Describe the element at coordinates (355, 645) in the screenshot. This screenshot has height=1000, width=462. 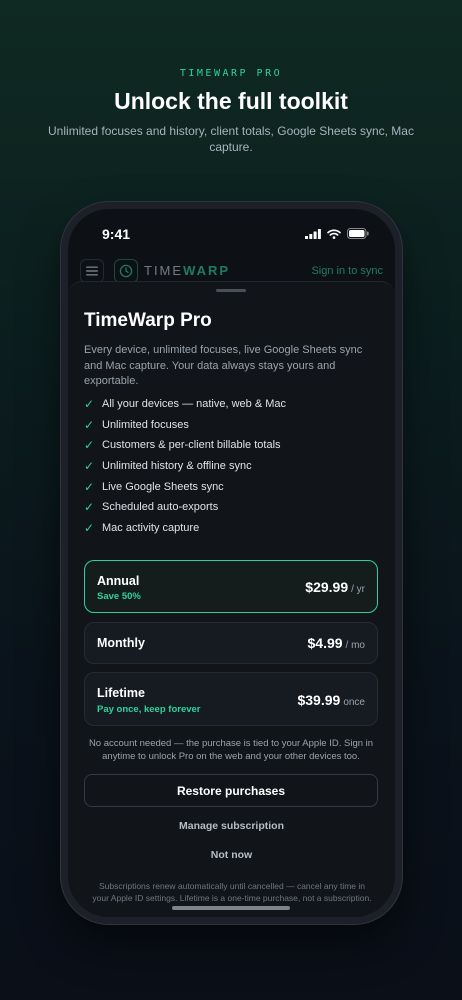
I see `plan-price-period: / mo` at that location.